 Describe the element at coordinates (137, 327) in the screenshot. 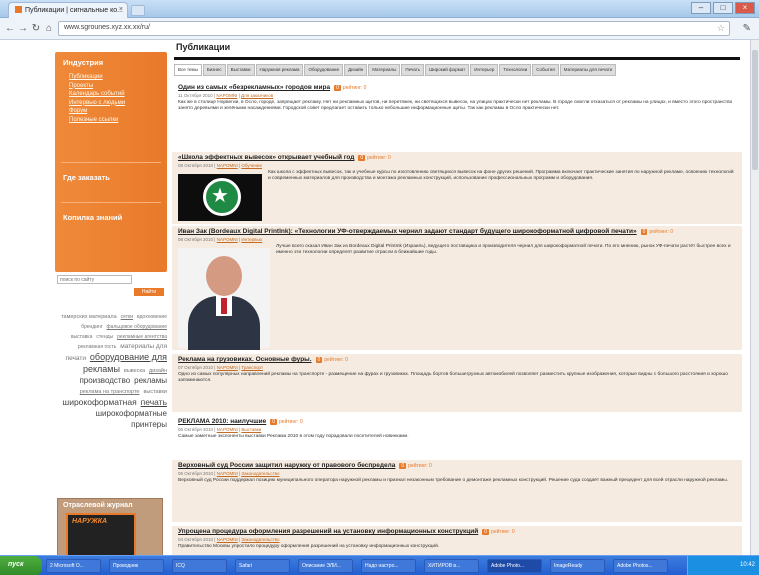

I see `tag-link: фальцовое оборудование` at that location.